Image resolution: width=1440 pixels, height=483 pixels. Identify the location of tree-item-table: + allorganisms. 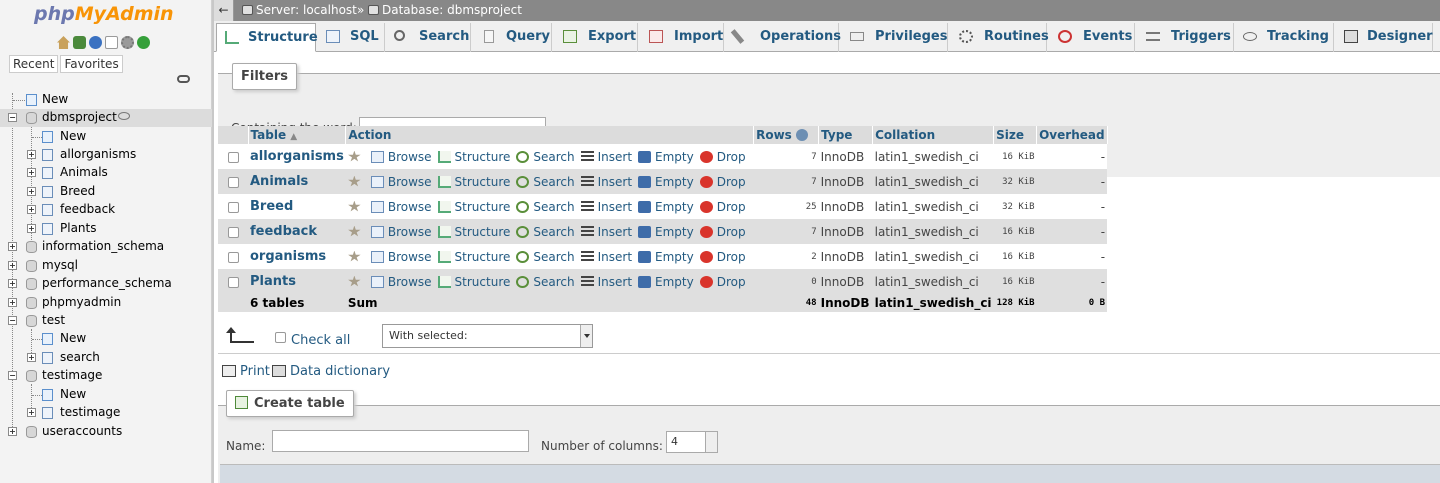
(106, 155).